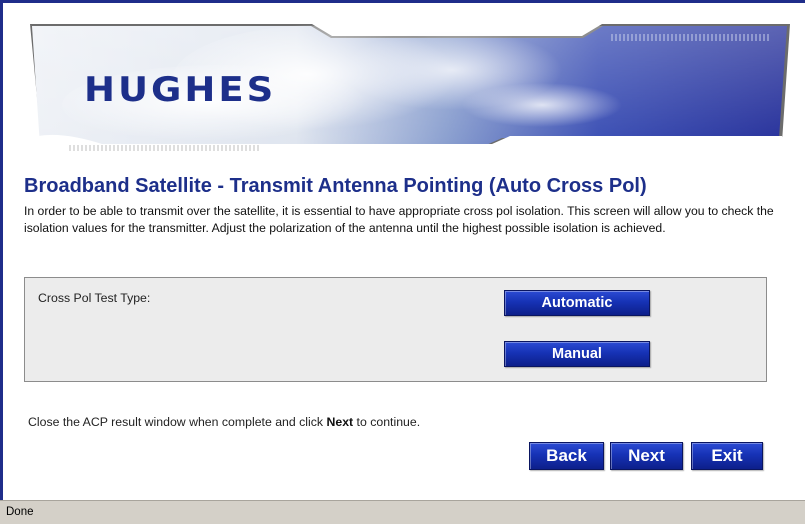 The width and height of the screenshot is (805, 524). Describe the element at coordinates (1, 250) in the screenshot. I see `window-frame-left` at that location.